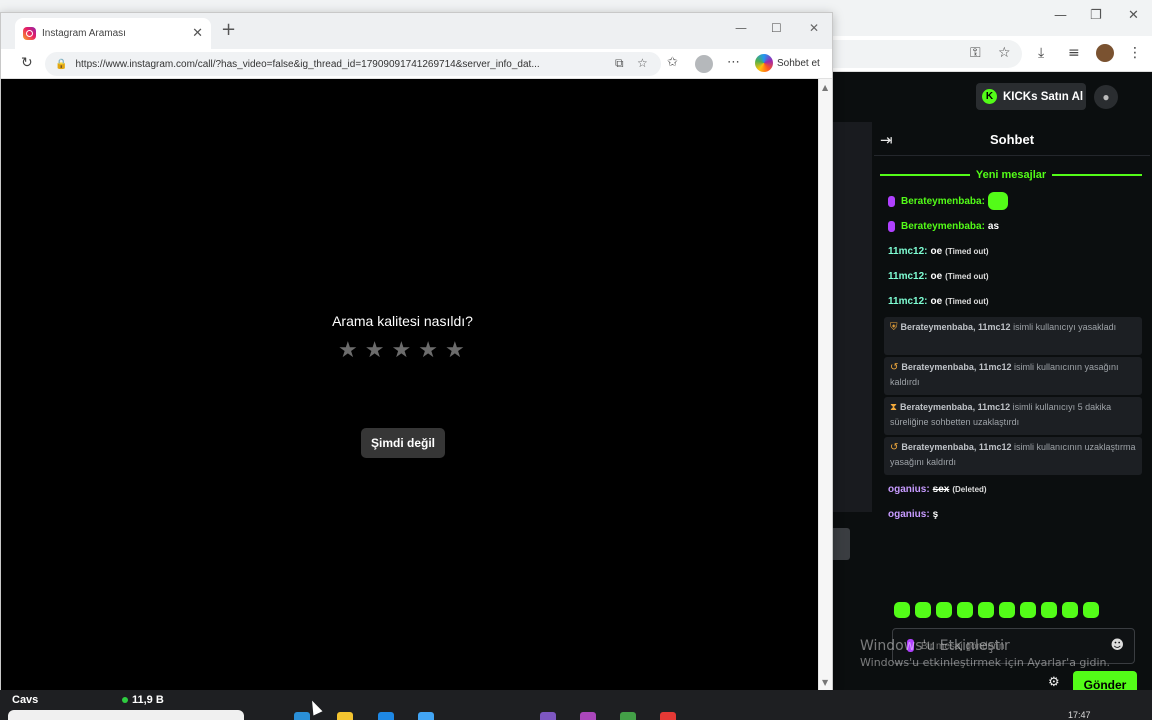  Describe the element at coordinates (764, 63) in the screenshot. I see `copilot-icon` at that location.